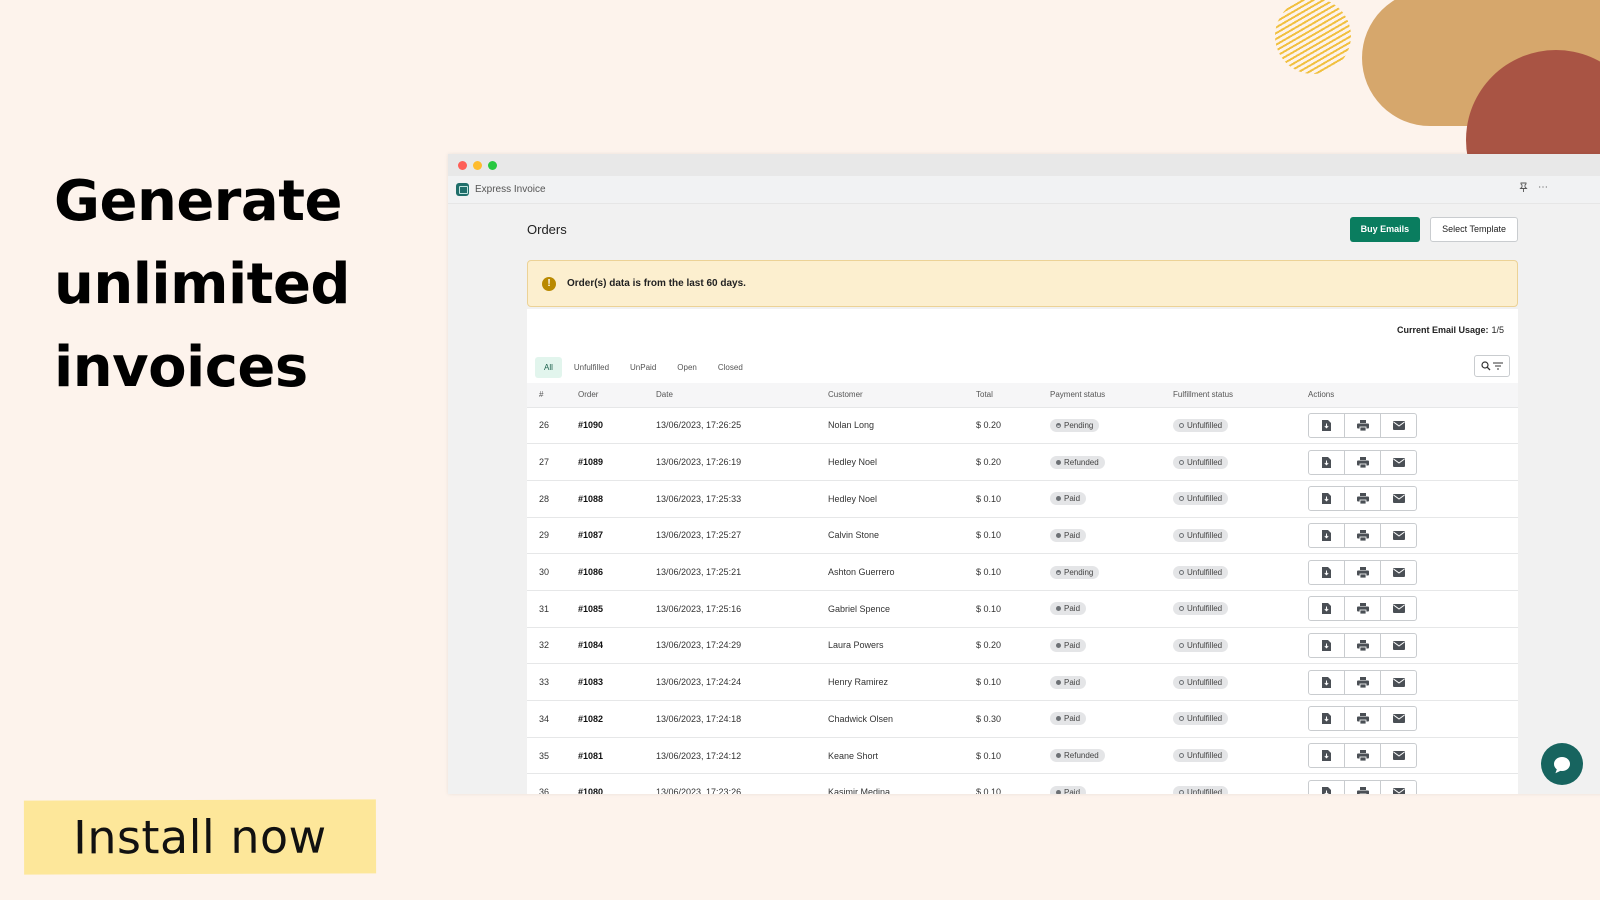 Image resolution: width=1600 pixels, height=900 pixels. What do you see at coordinates (902, 645) in the screenshot?
I see `customer-name: Laura Powers` at bounding box center [902, 645].